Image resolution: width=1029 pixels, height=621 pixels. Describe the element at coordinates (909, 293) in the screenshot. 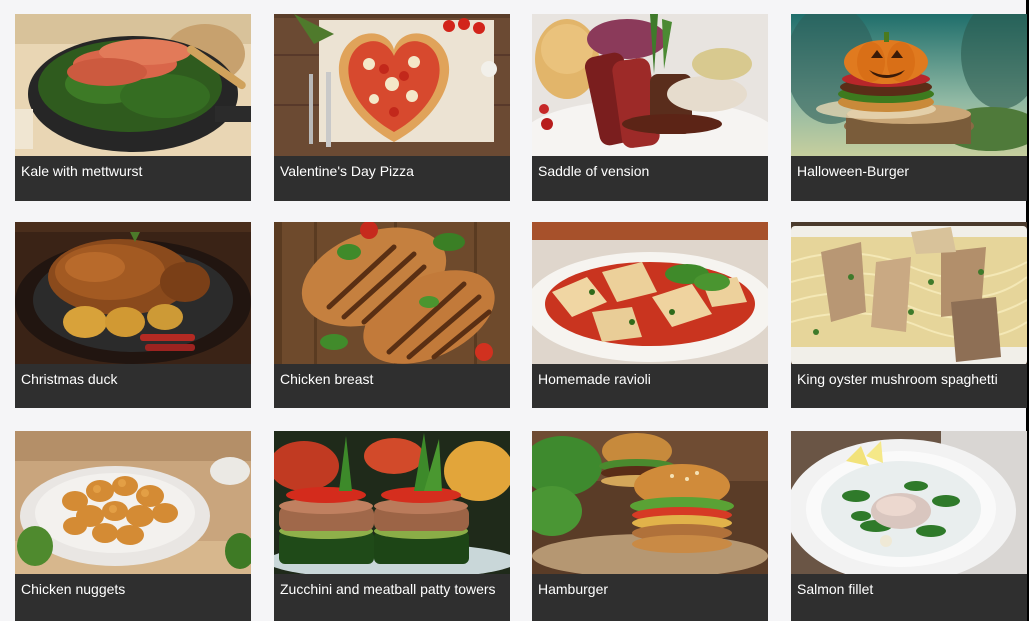

I see `mushroom-spaghetti-photo` at that location.